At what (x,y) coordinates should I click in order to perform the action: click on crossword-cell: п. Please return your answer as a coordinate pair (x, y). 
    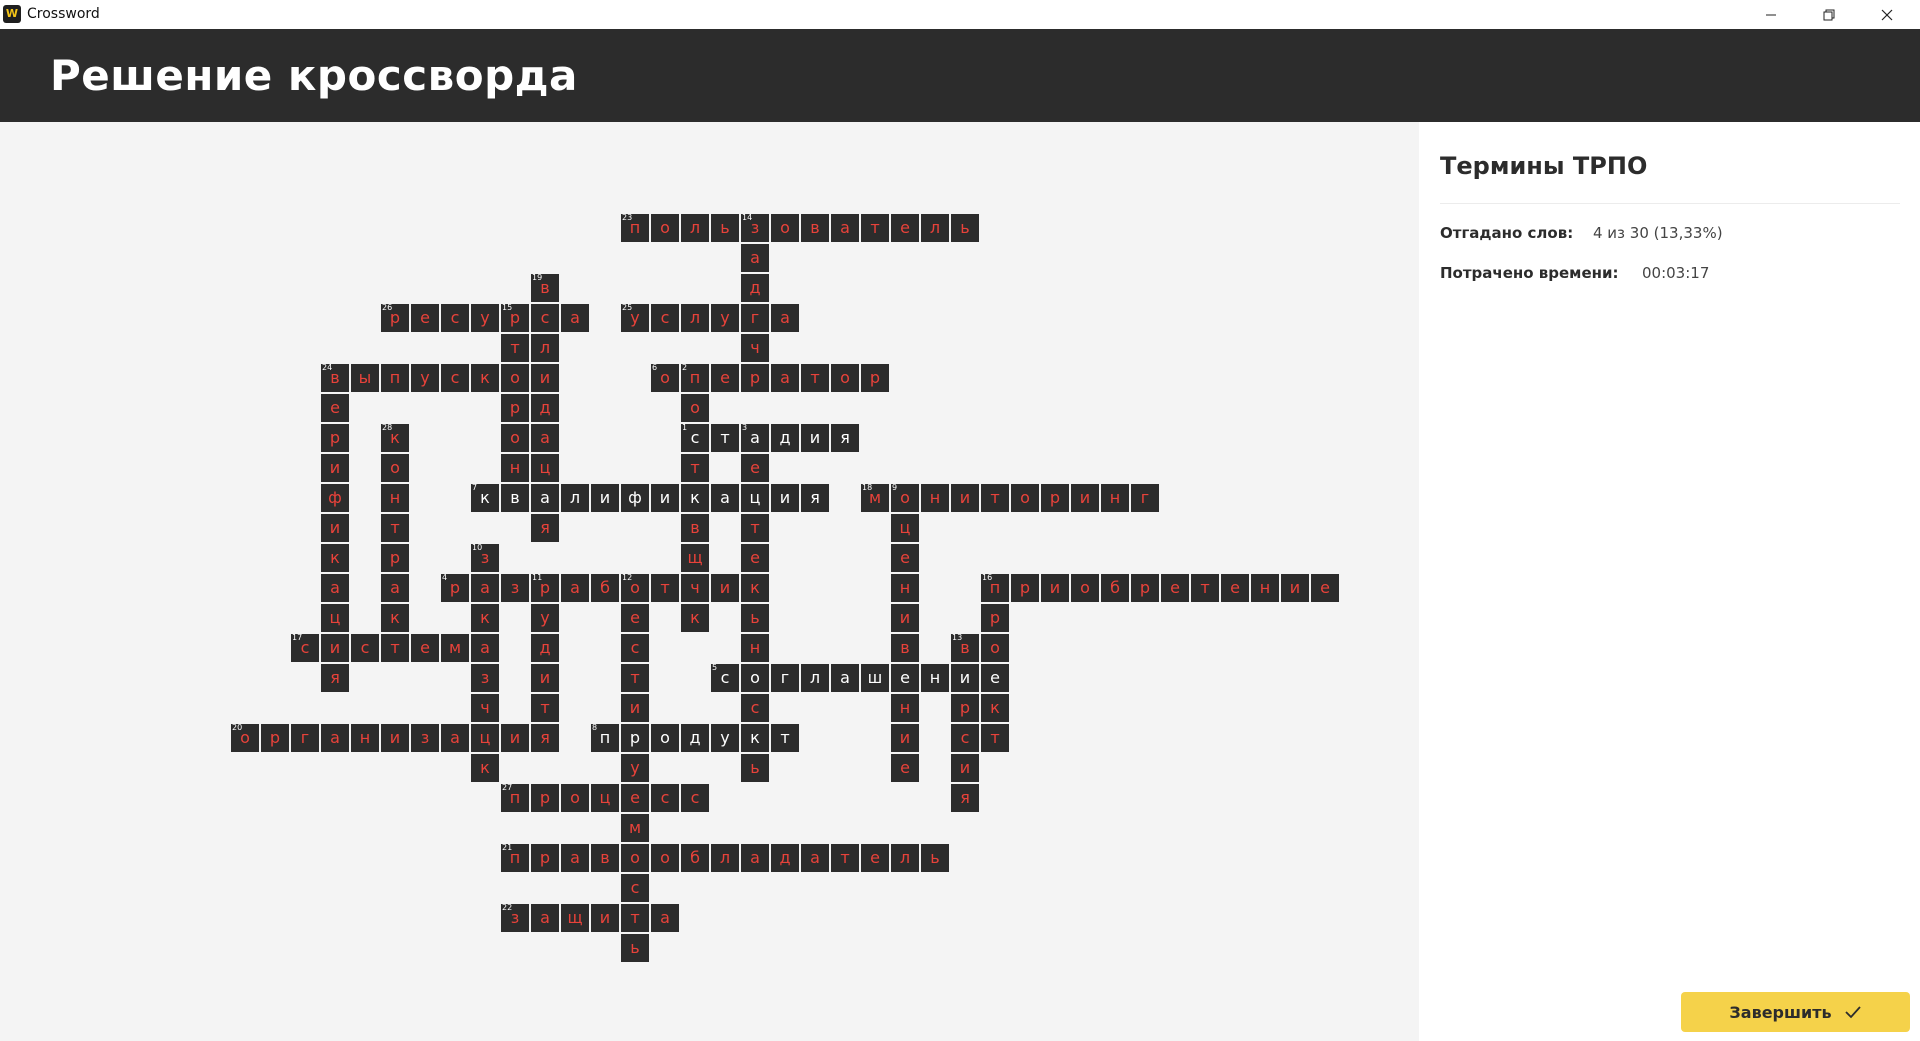
    Looking at the image, I should click on (395, 378).